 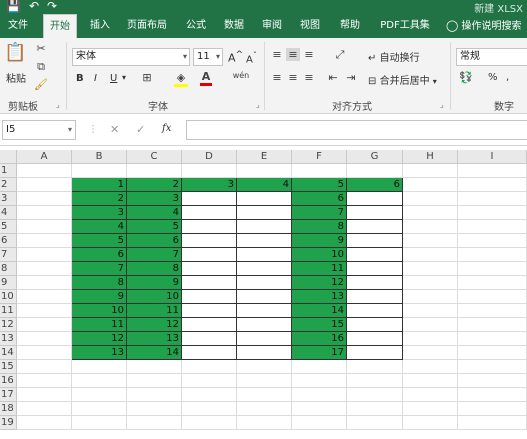 I want to click on cell-i15, so click(x=492, y=367).